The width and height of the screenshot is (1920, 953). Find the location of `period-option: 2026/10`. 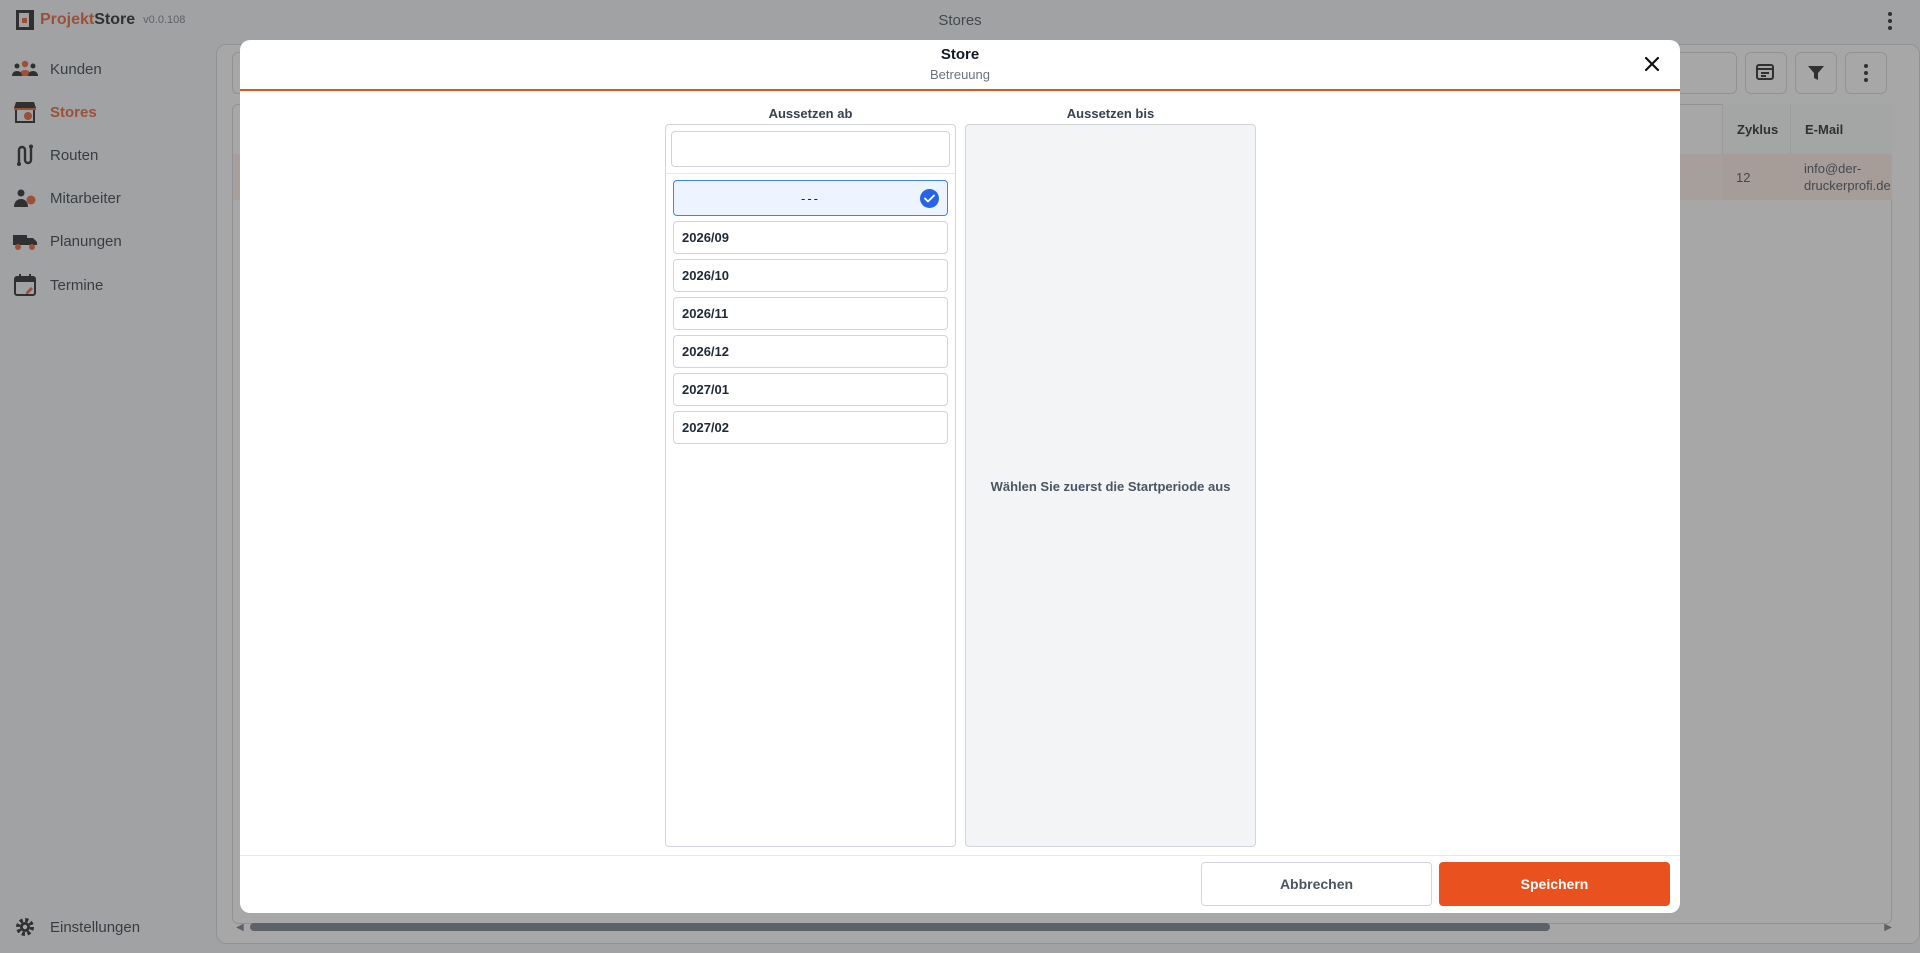

period-option: 2026/10 is located at coordinates (810, 275).